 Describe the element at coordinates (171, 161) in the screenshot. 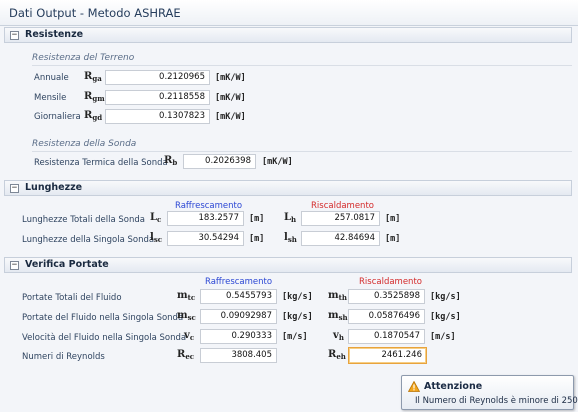

I see `symbol-rb: Rb` at that location.